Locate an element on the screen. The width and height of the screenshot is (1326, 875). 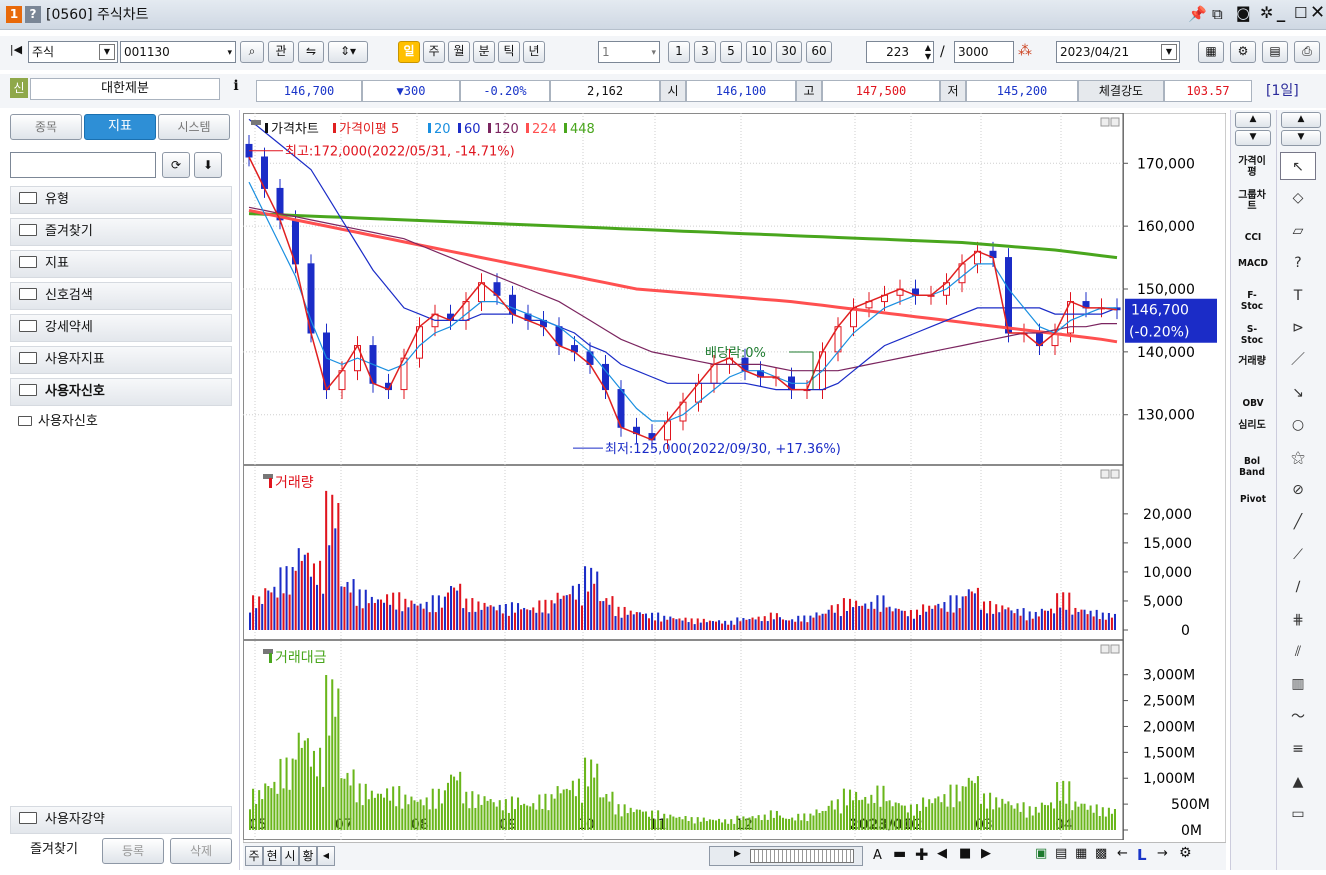
refresh-icon: ⟳ is located at coordinates (176, 165).